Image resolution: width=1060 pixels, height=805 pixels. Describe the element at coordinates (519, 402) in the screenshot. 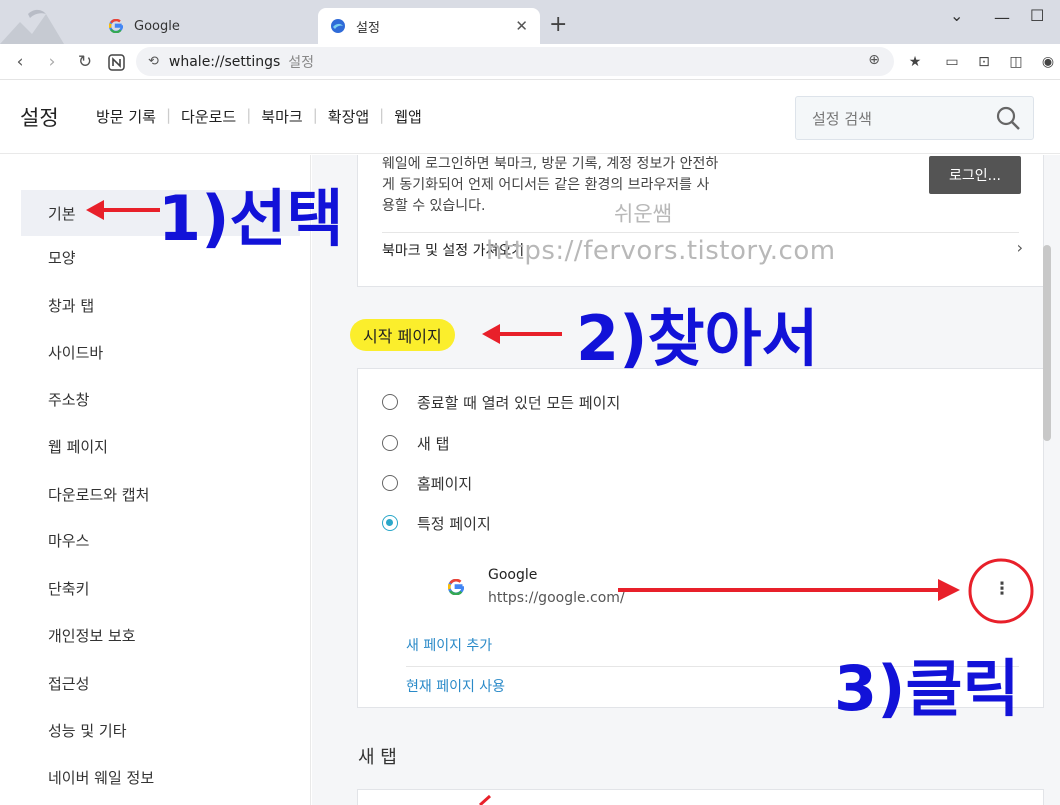

I see `radio-label: 종료할 때 열려 있던 모든 페이지` at that location.